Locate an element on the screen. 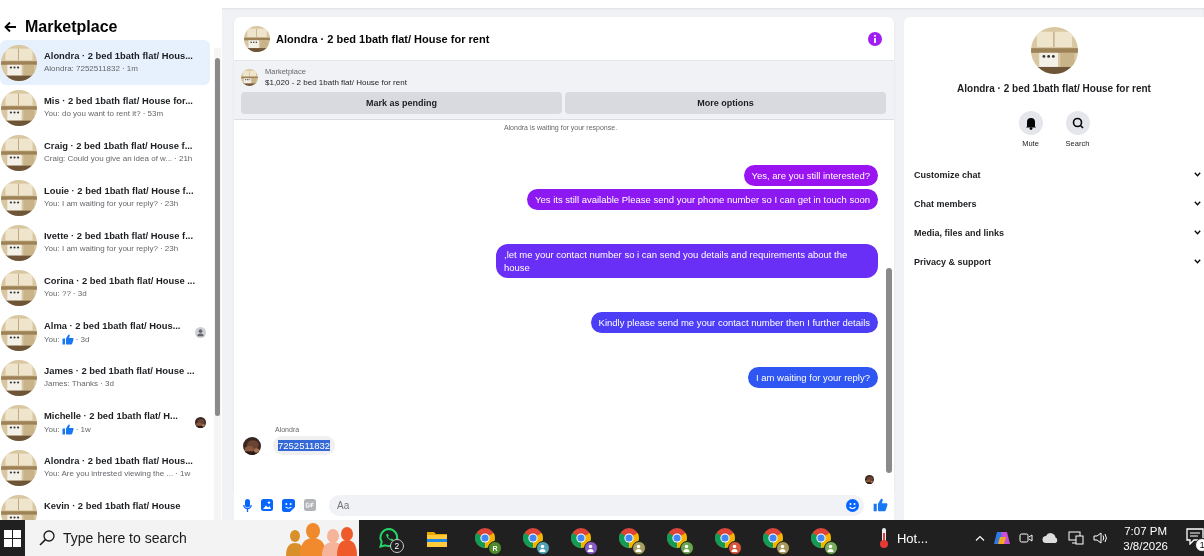  camera-icon is located at coordinates (1026, 538).